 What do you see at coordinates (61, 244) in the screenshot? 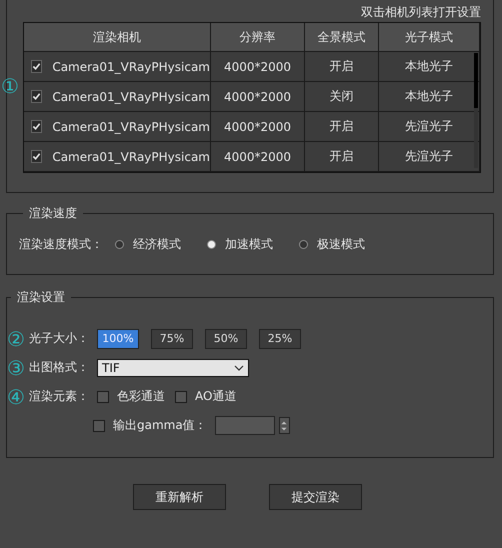
I see `field-label: 渲染速度模式：` at bounding box center [61, 244].